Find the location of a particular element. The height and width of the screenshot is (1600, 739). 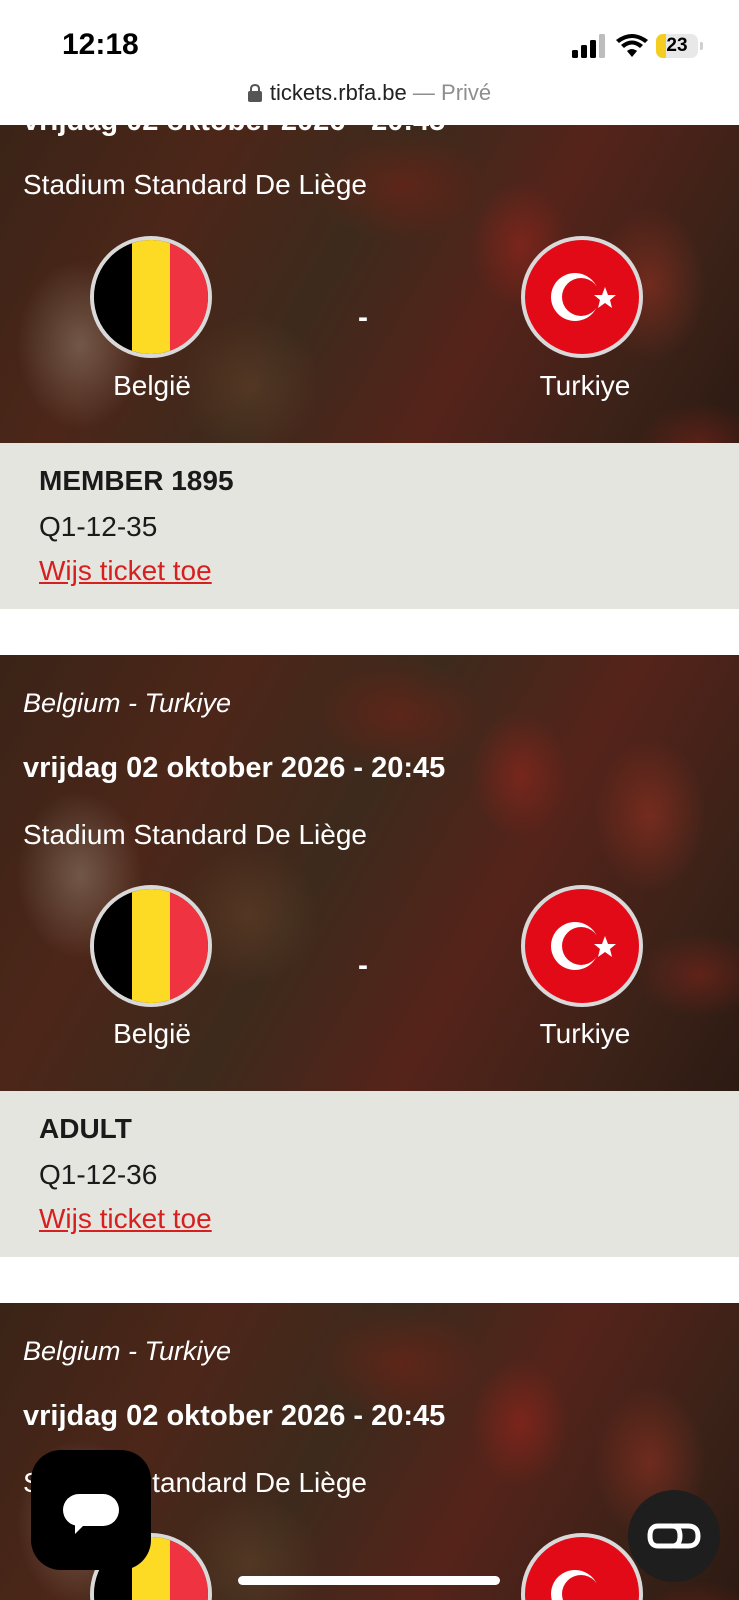

chat-bubble-icon is located at coordinates (91, 1510).